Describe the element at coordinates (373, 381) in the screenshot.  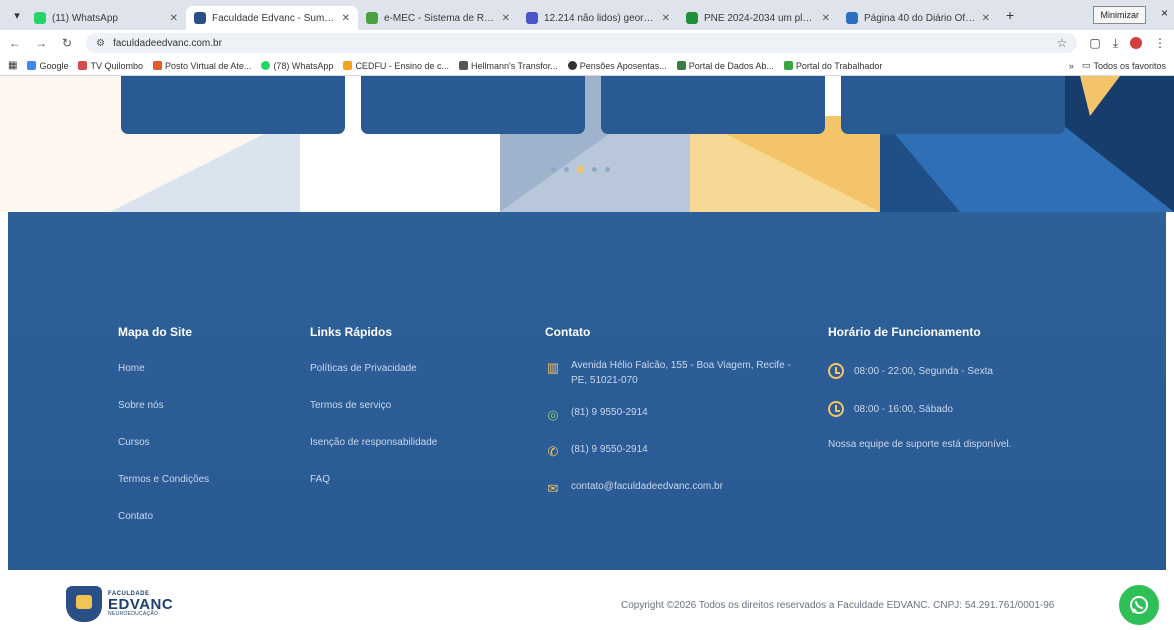
I see `footer-link-privacidade: Políticas de Privacidade` at that location.